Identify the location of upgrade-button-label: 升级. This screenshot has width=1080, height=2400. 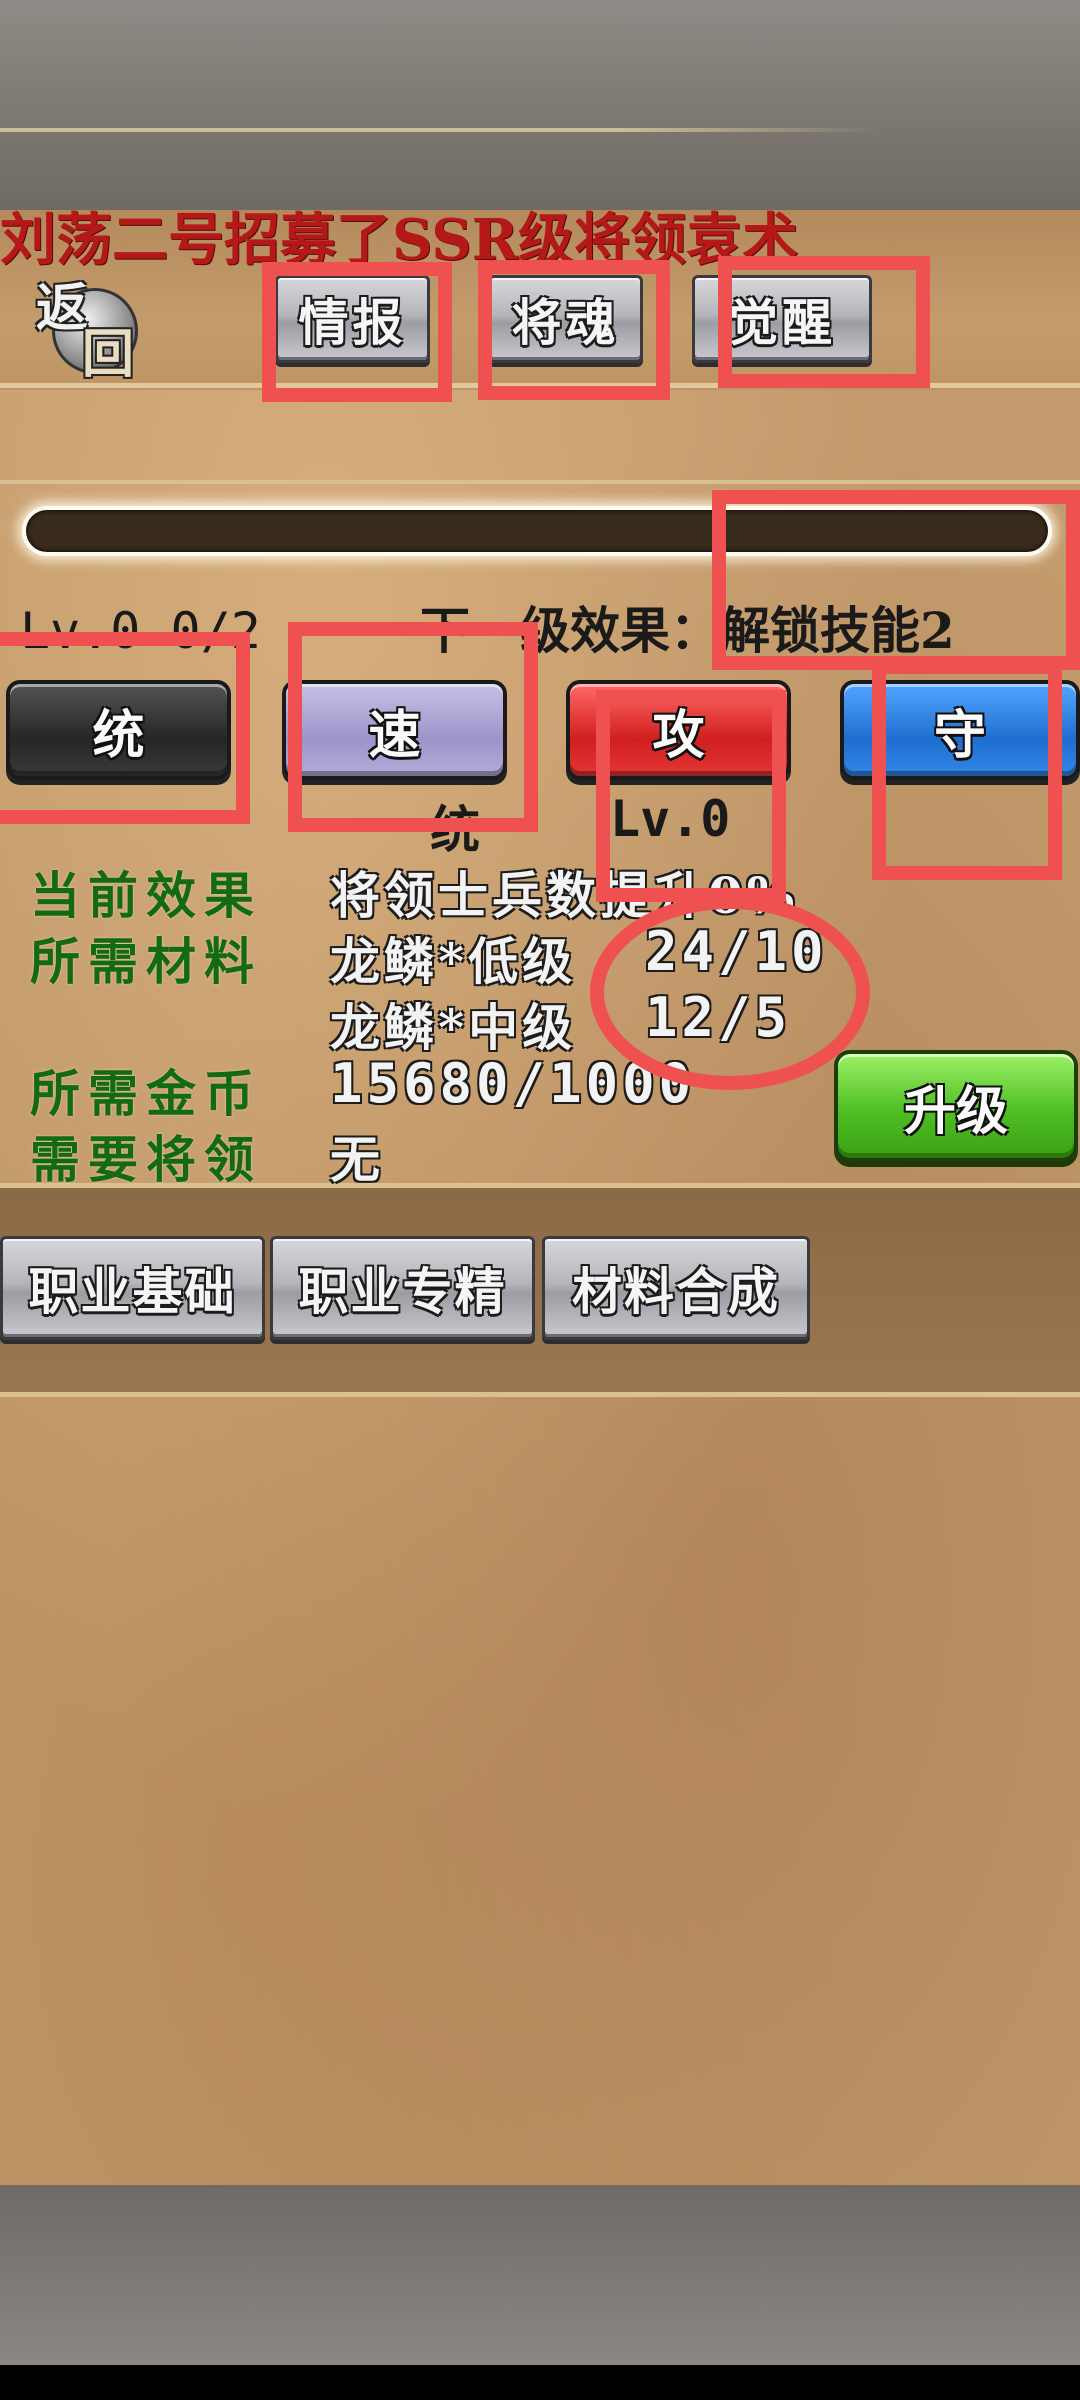
(955, 1111).